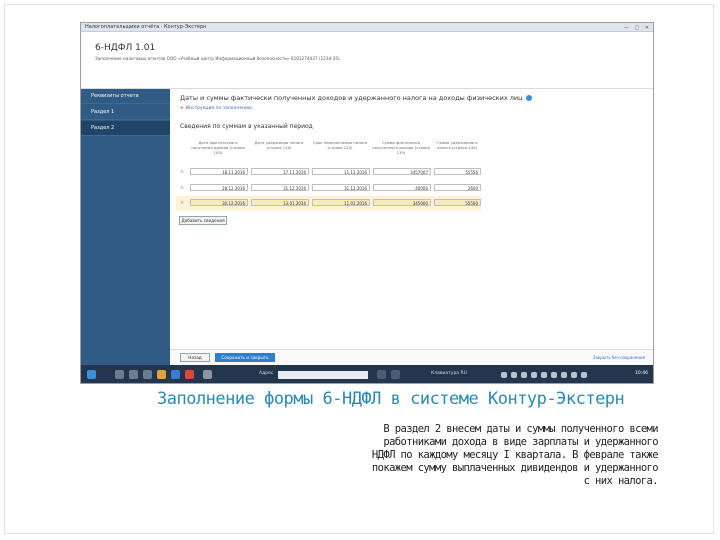  What do you see at coordinates (91, 374) in the screenshot?
I see `start-icon` at bounding box center [91, 374].